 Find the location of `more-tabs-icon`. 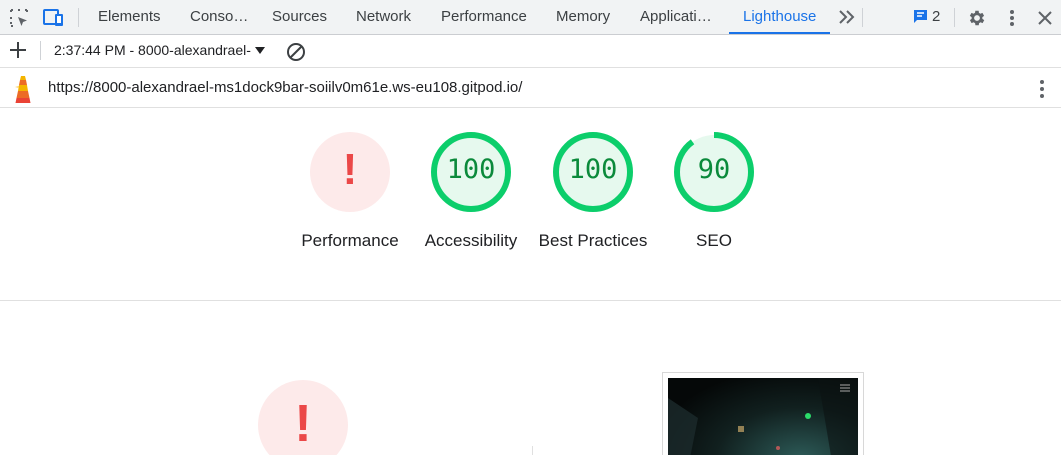

more-tabs-icon is located at coordinates (847, 19).